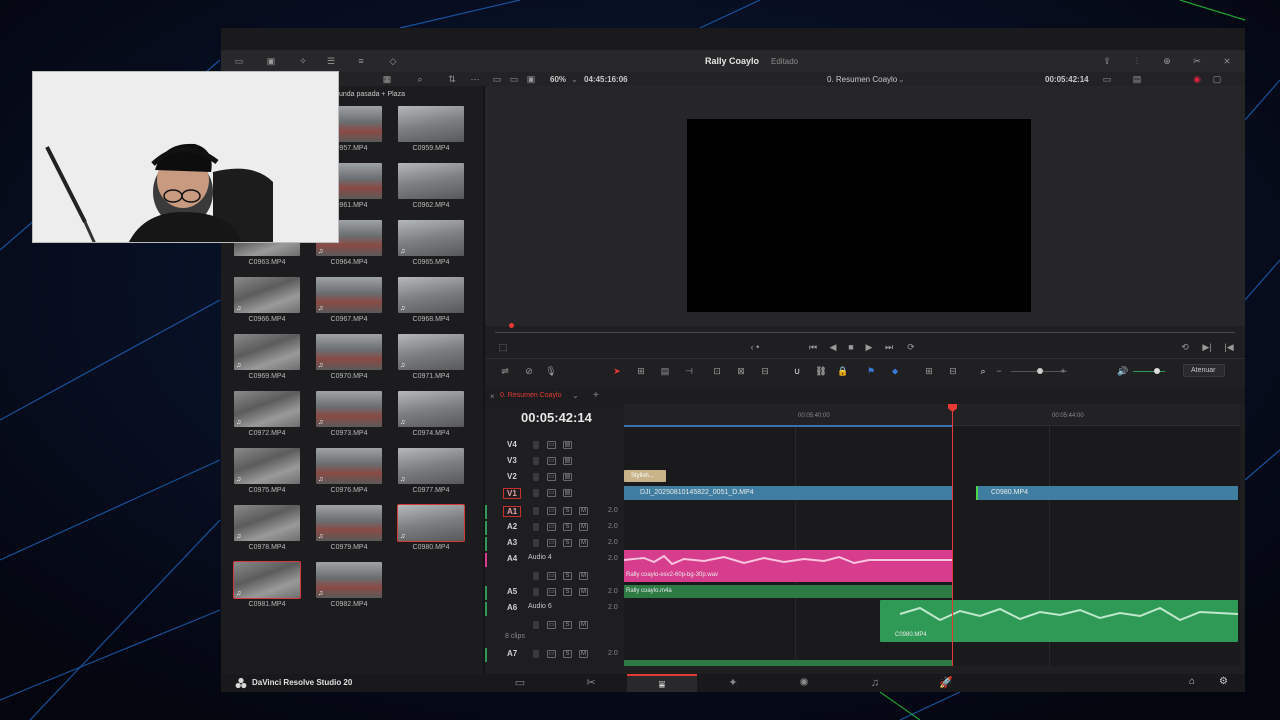 This screenshot has width=1280, height=720. I want to click on timeline-tab: 0. Resumen Coaylo, so click(530, 395).